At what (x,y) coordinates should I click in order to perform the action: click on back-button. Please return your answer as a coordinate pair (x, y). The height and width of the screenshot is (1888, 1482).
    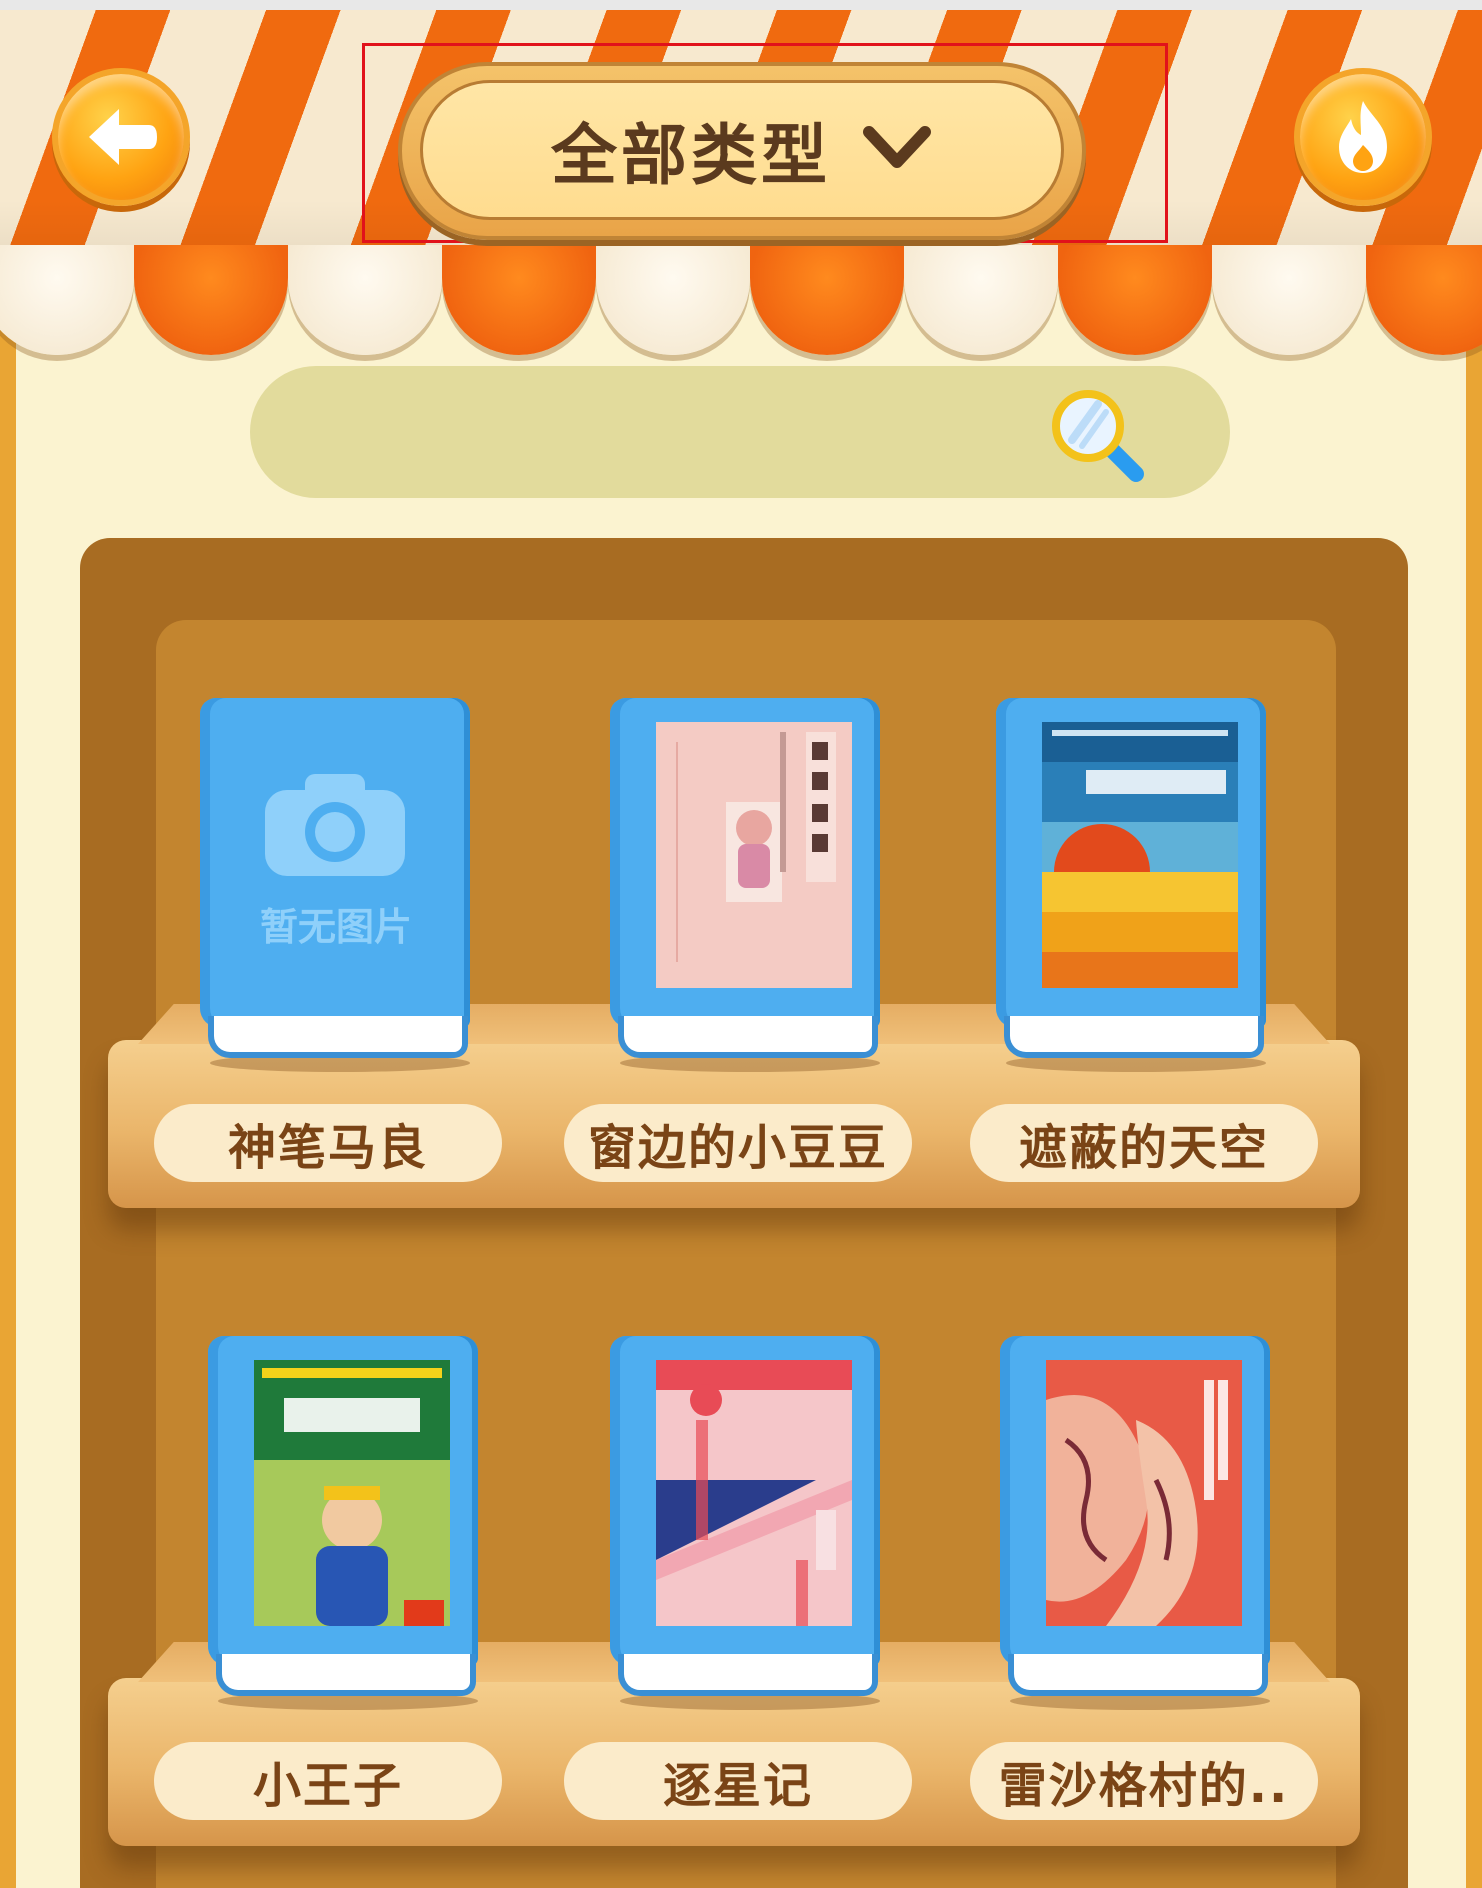
    Looking at the image, I should click on (121, 137).